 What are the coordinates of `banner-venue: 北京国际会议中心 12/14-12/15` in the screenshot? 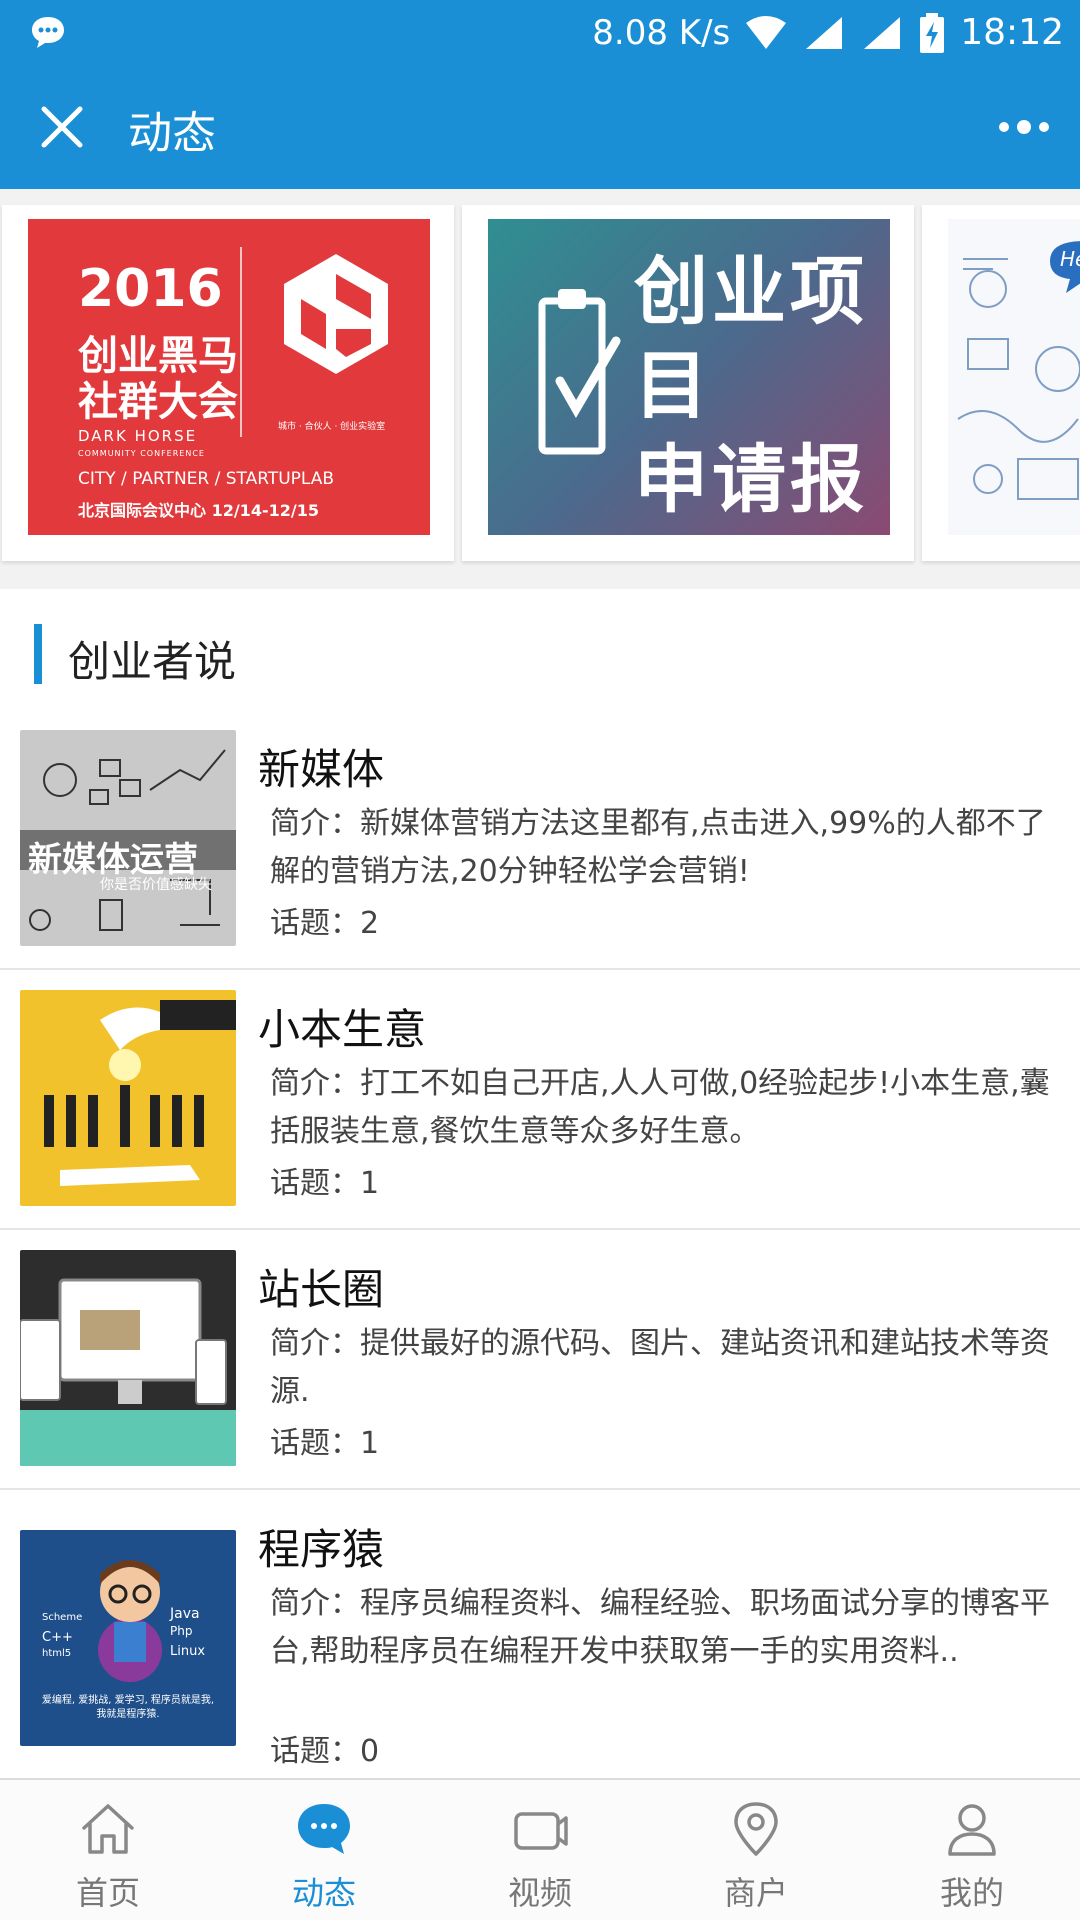 It's located at (198, 510).